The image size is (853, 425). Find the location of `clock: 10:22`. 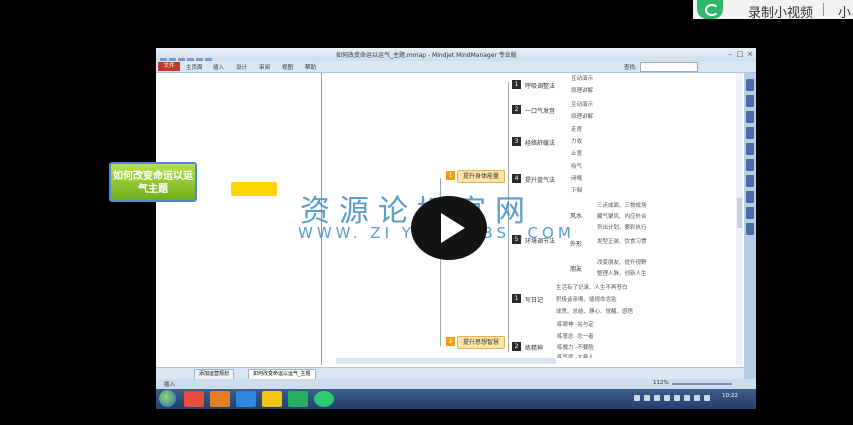

clock: 10:22 is located at coordinates (730, 396).